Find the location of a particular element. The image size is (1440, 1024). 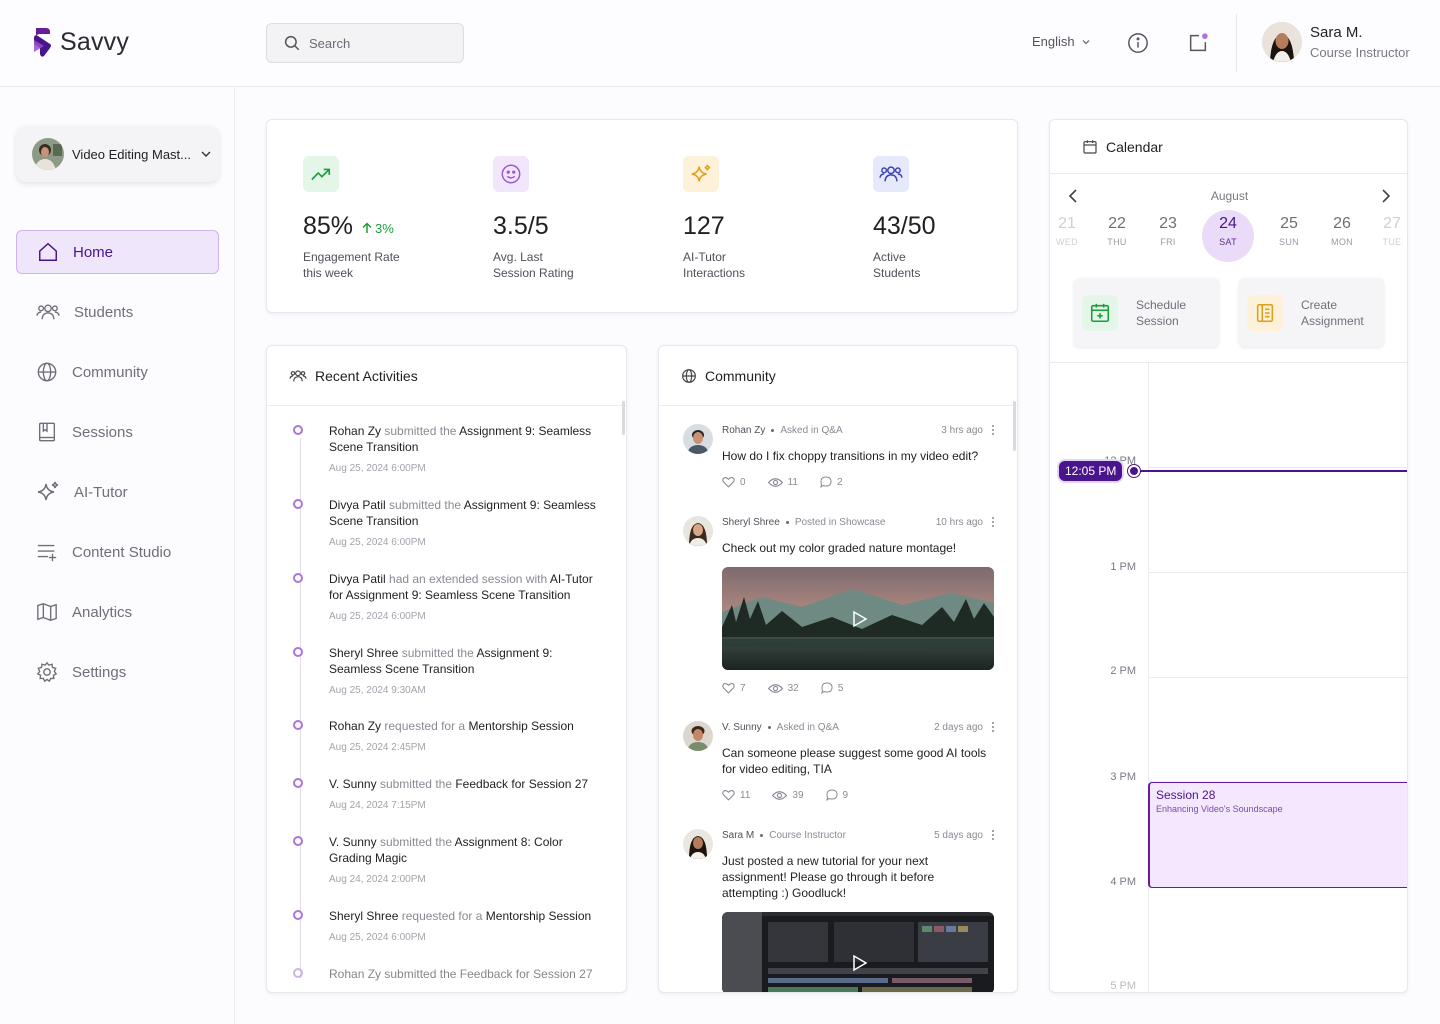

calendar-day: 25 SUN is located at coordinates (1289, 231).